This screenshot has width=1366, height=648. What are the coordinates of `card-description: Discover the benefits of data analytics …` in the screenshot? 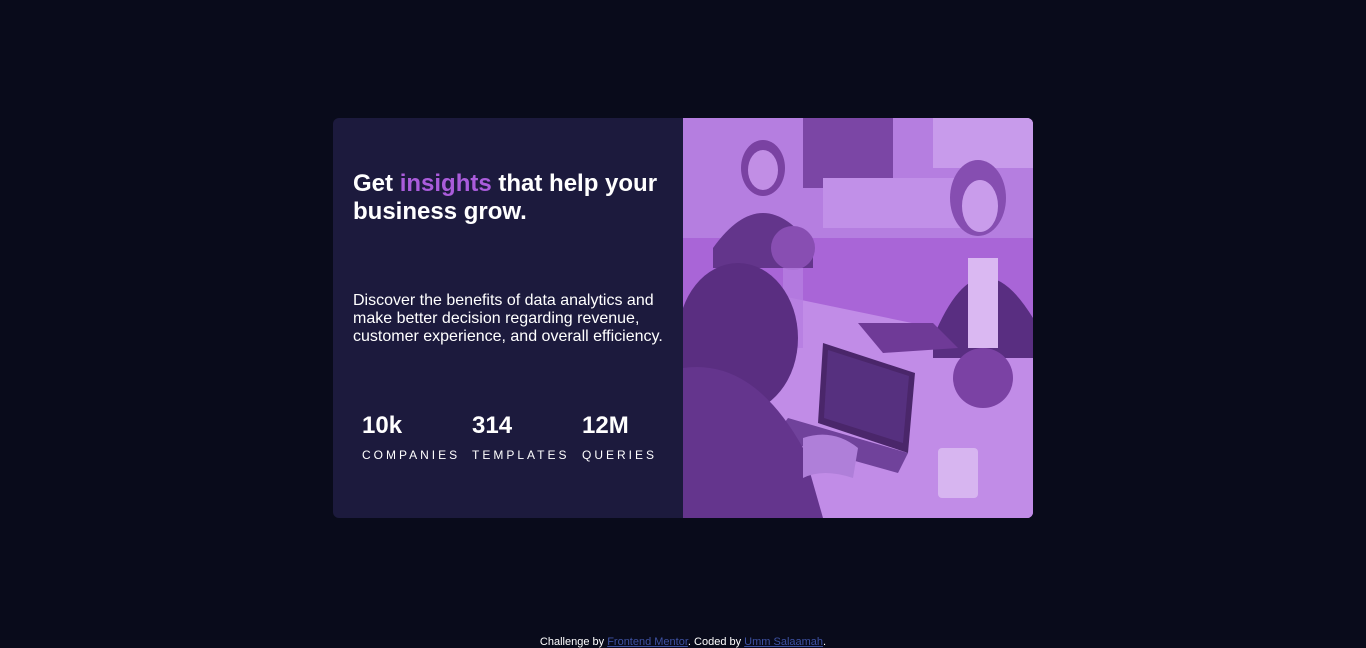 It's located at (508, 318).